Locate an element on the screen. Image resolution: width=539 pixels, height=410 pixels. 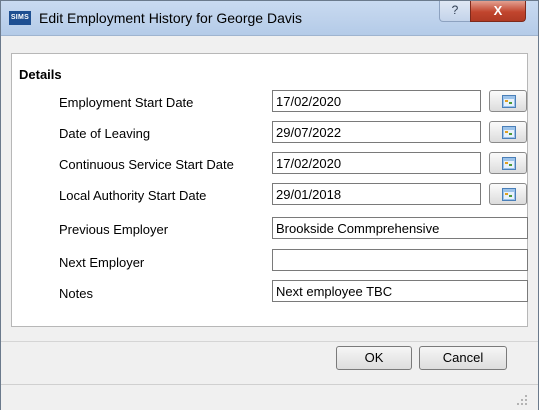
section-title-details: Details is located at coordinates (40, 74).